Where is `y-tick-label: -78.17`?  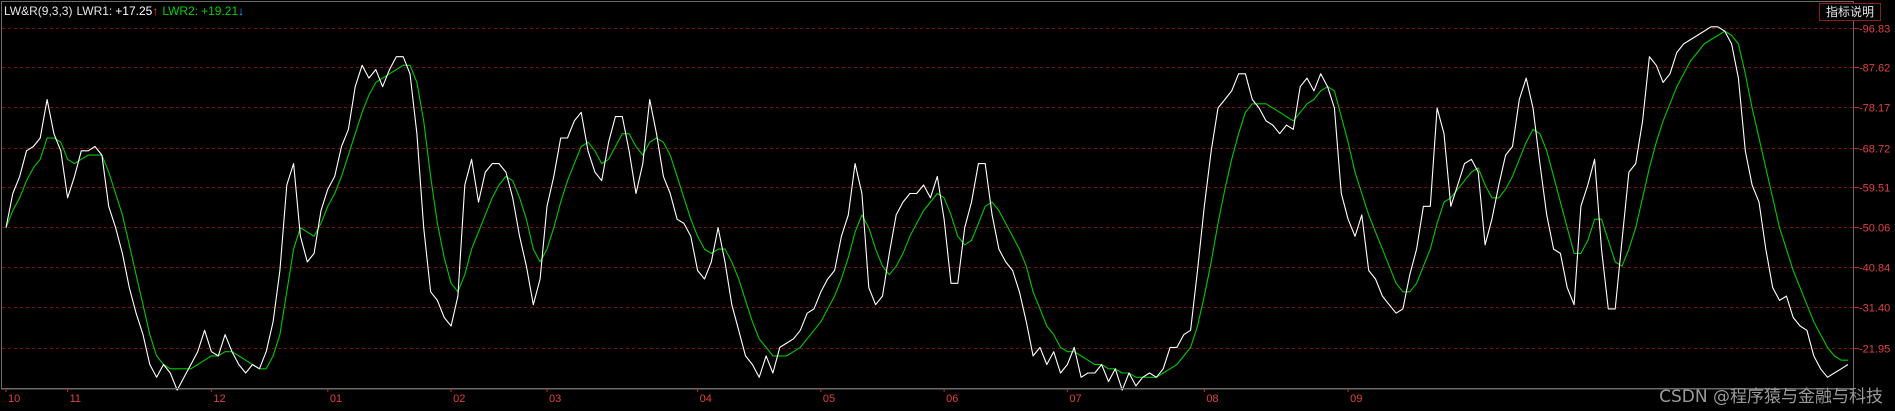
y-tick-label: -78.17 is located at coordinates (1874, 109).